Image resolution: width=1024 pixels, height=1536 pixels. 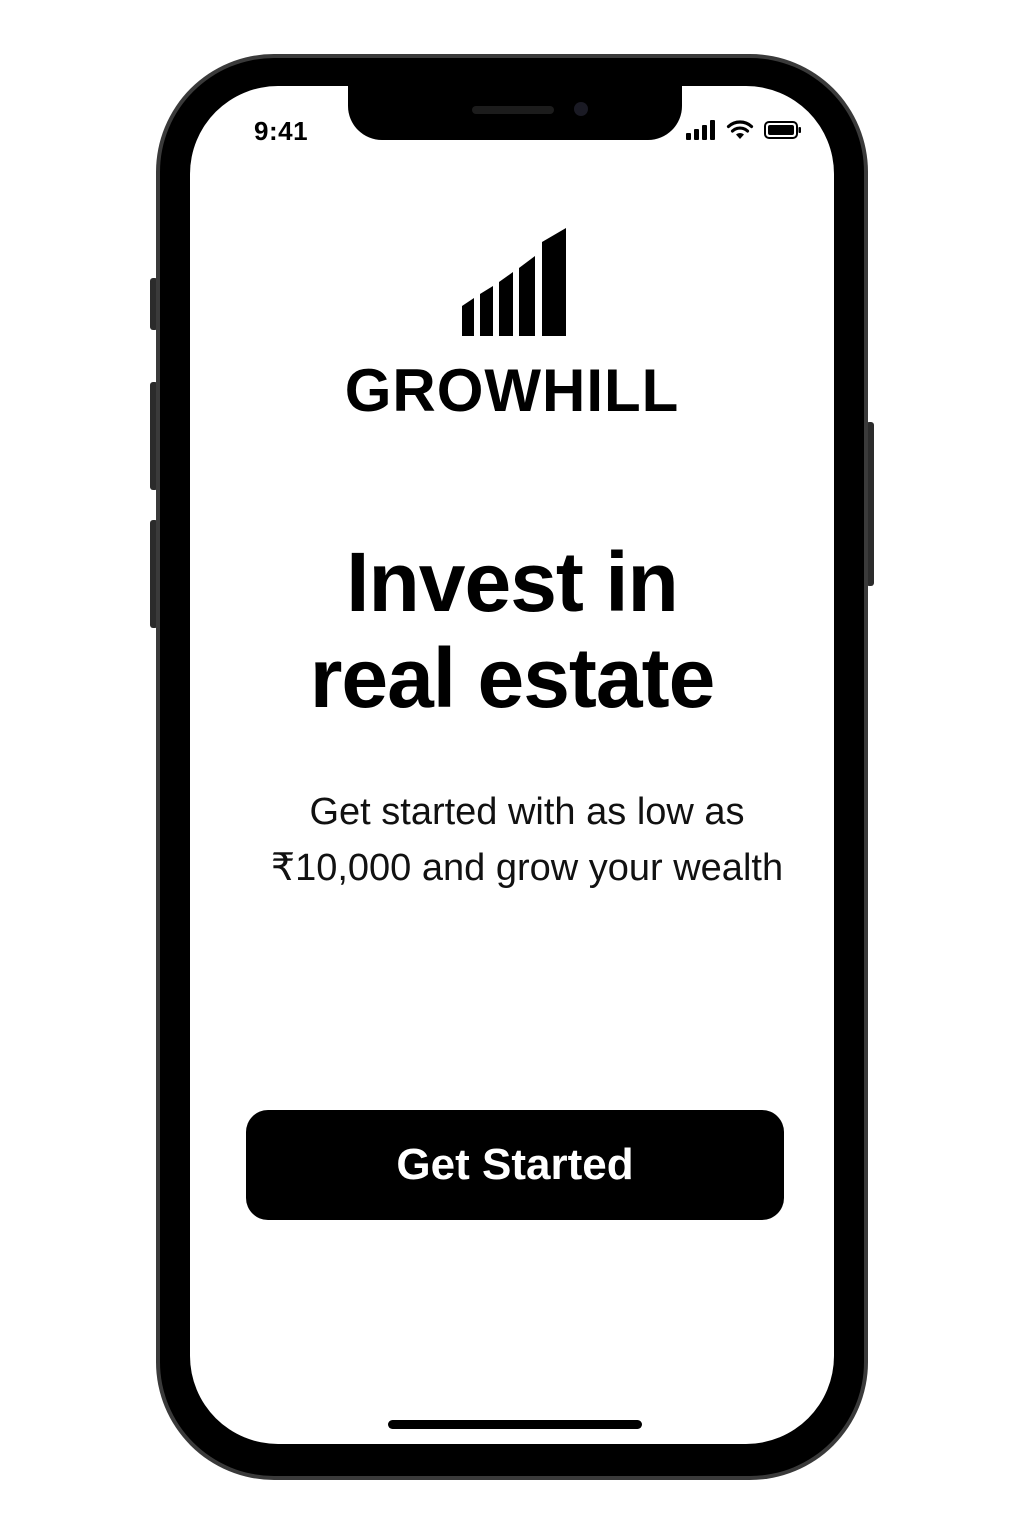 I want to click on subtitle-line-2: ₹10,000 and grow your wealth, so click(x=527, y=868).